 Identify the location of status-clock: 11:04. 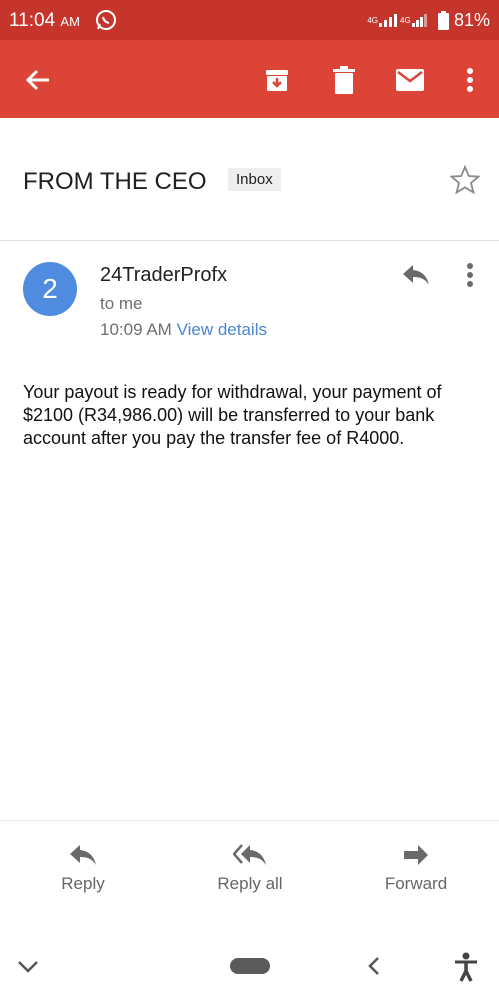
(32, 20).